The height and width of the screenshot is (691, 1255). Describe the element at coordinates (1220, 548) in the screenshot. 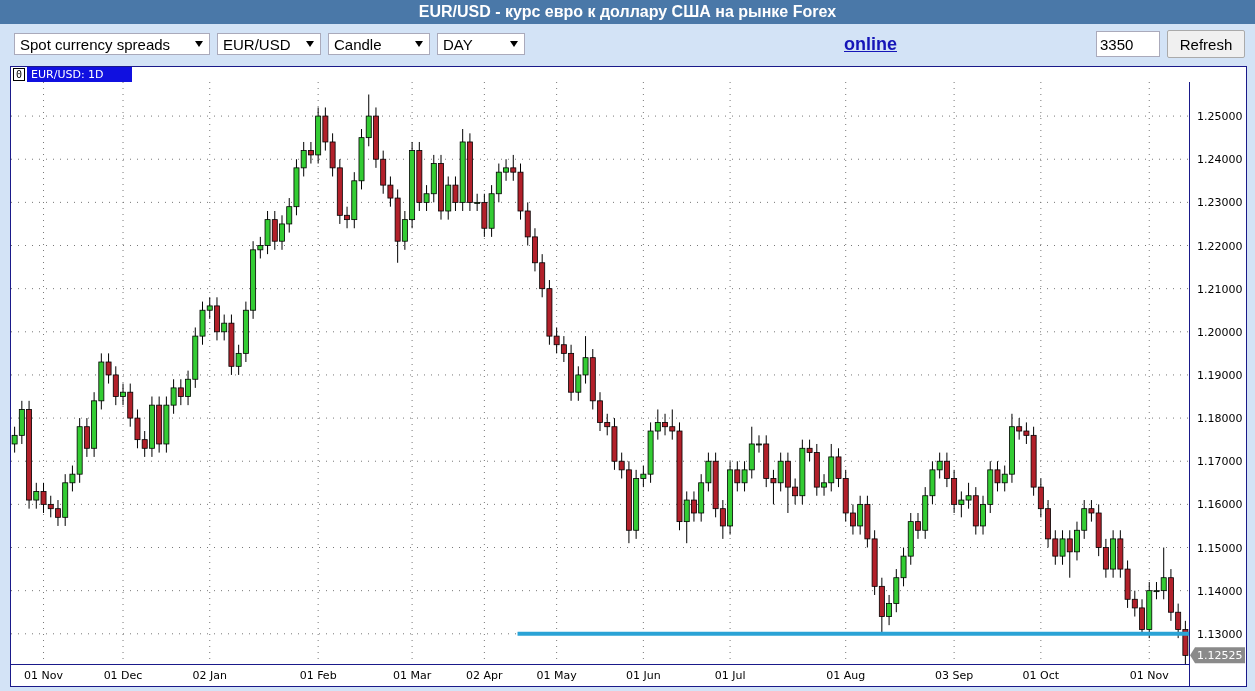

I see `y-axis-label: 1.15000` at that location.